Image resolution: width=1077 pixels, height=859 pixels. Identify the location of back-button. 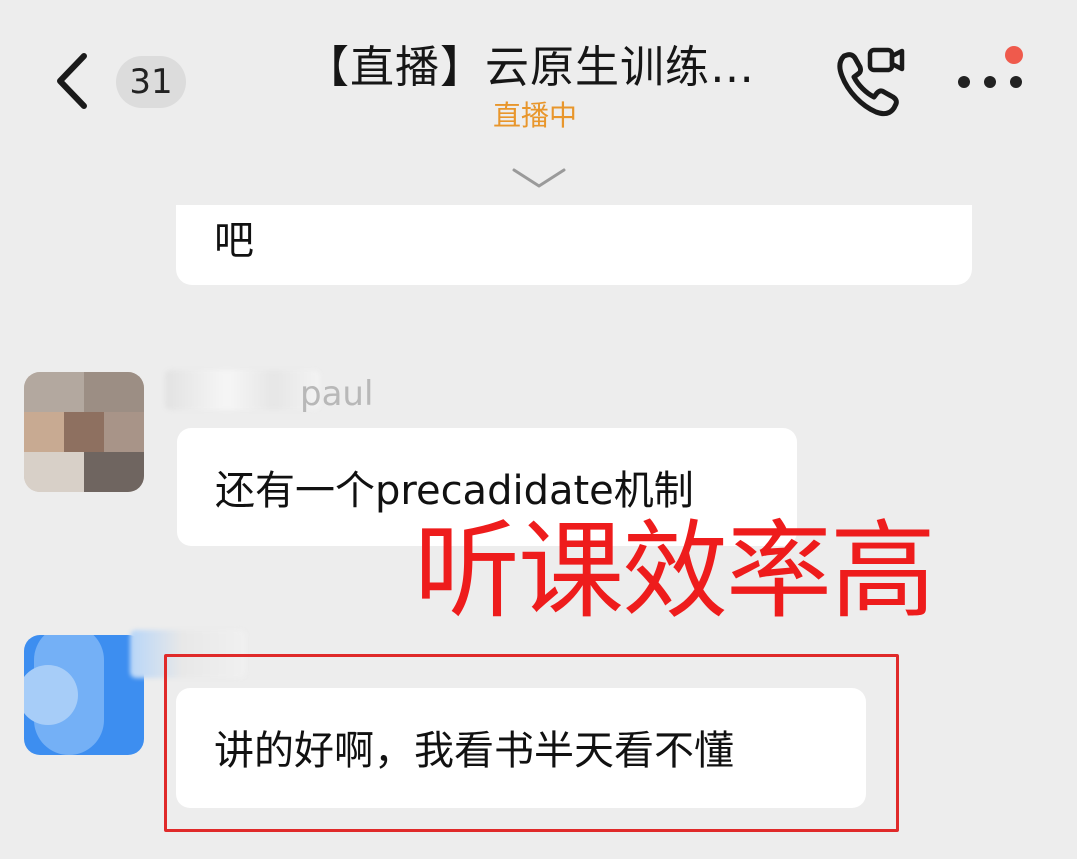
(73, 81).